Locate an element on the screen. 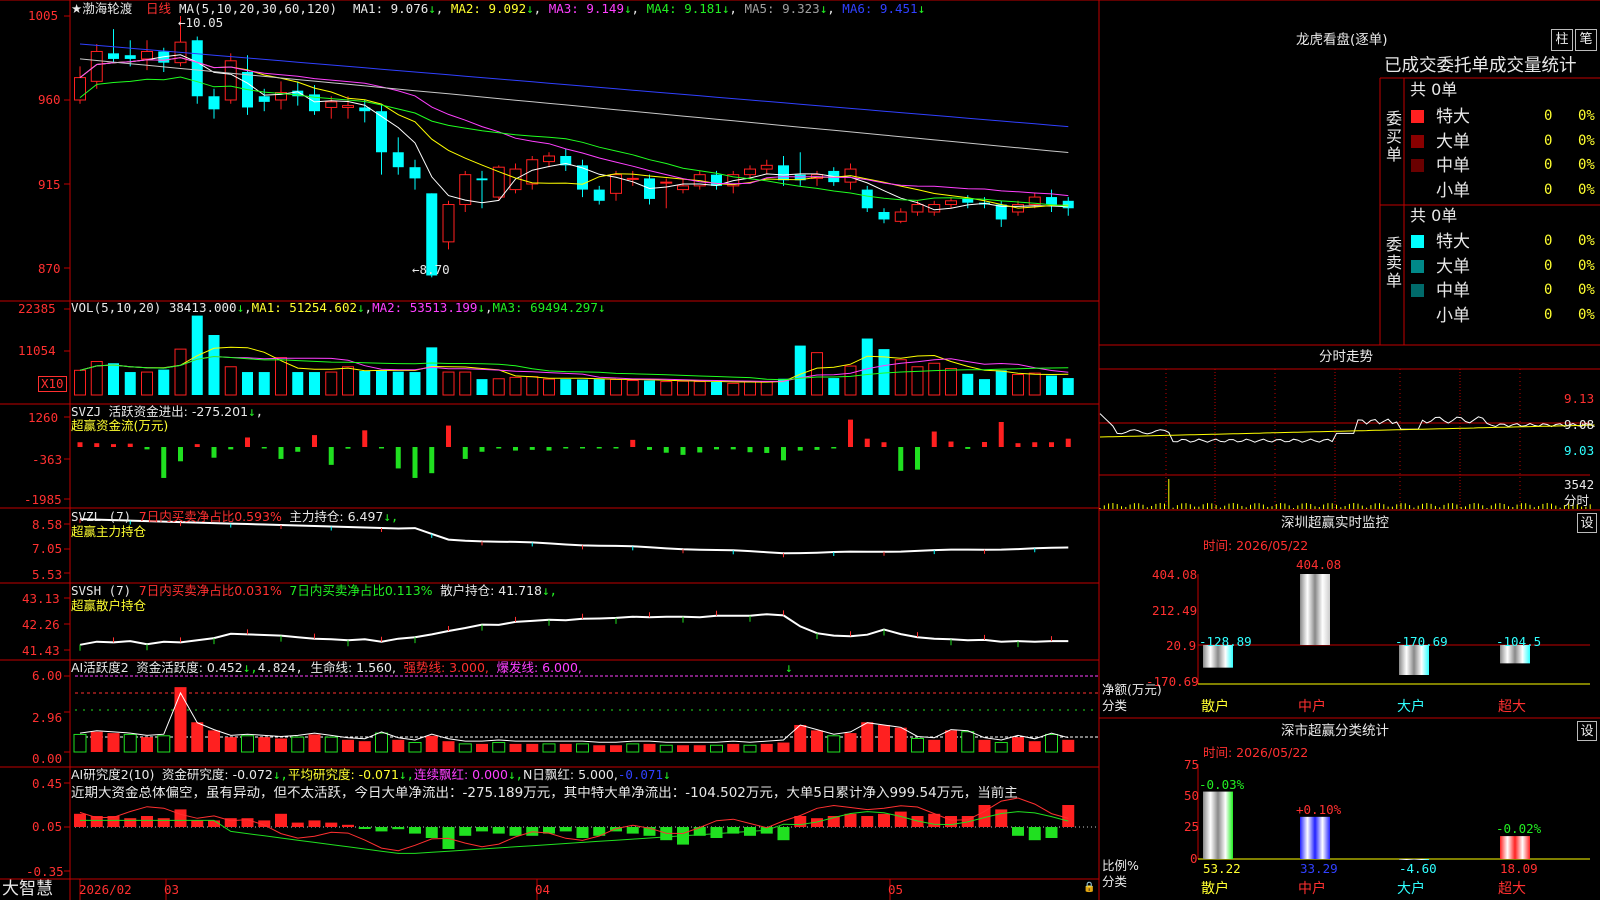 The width and height of the screenshot is (1600, 900). stock-name: ★渤海轮渡 is located at coordinates (101, 8).